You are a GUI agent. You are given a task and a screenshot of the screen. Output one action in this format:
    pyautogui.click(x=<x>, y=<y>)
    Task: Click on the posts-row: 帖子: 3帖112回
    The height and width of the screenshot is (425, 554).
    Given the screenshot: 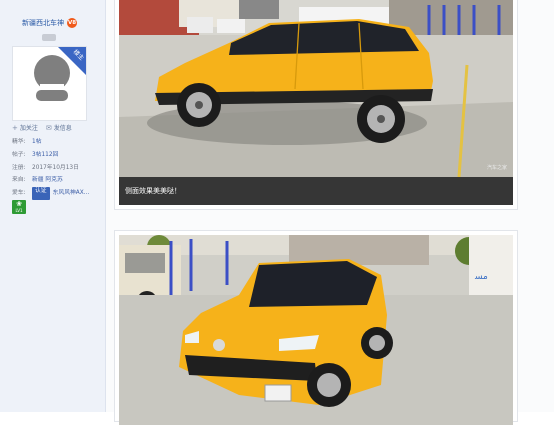 What is the action you would take?
    pyautogui.click(x=50, y=155)
    